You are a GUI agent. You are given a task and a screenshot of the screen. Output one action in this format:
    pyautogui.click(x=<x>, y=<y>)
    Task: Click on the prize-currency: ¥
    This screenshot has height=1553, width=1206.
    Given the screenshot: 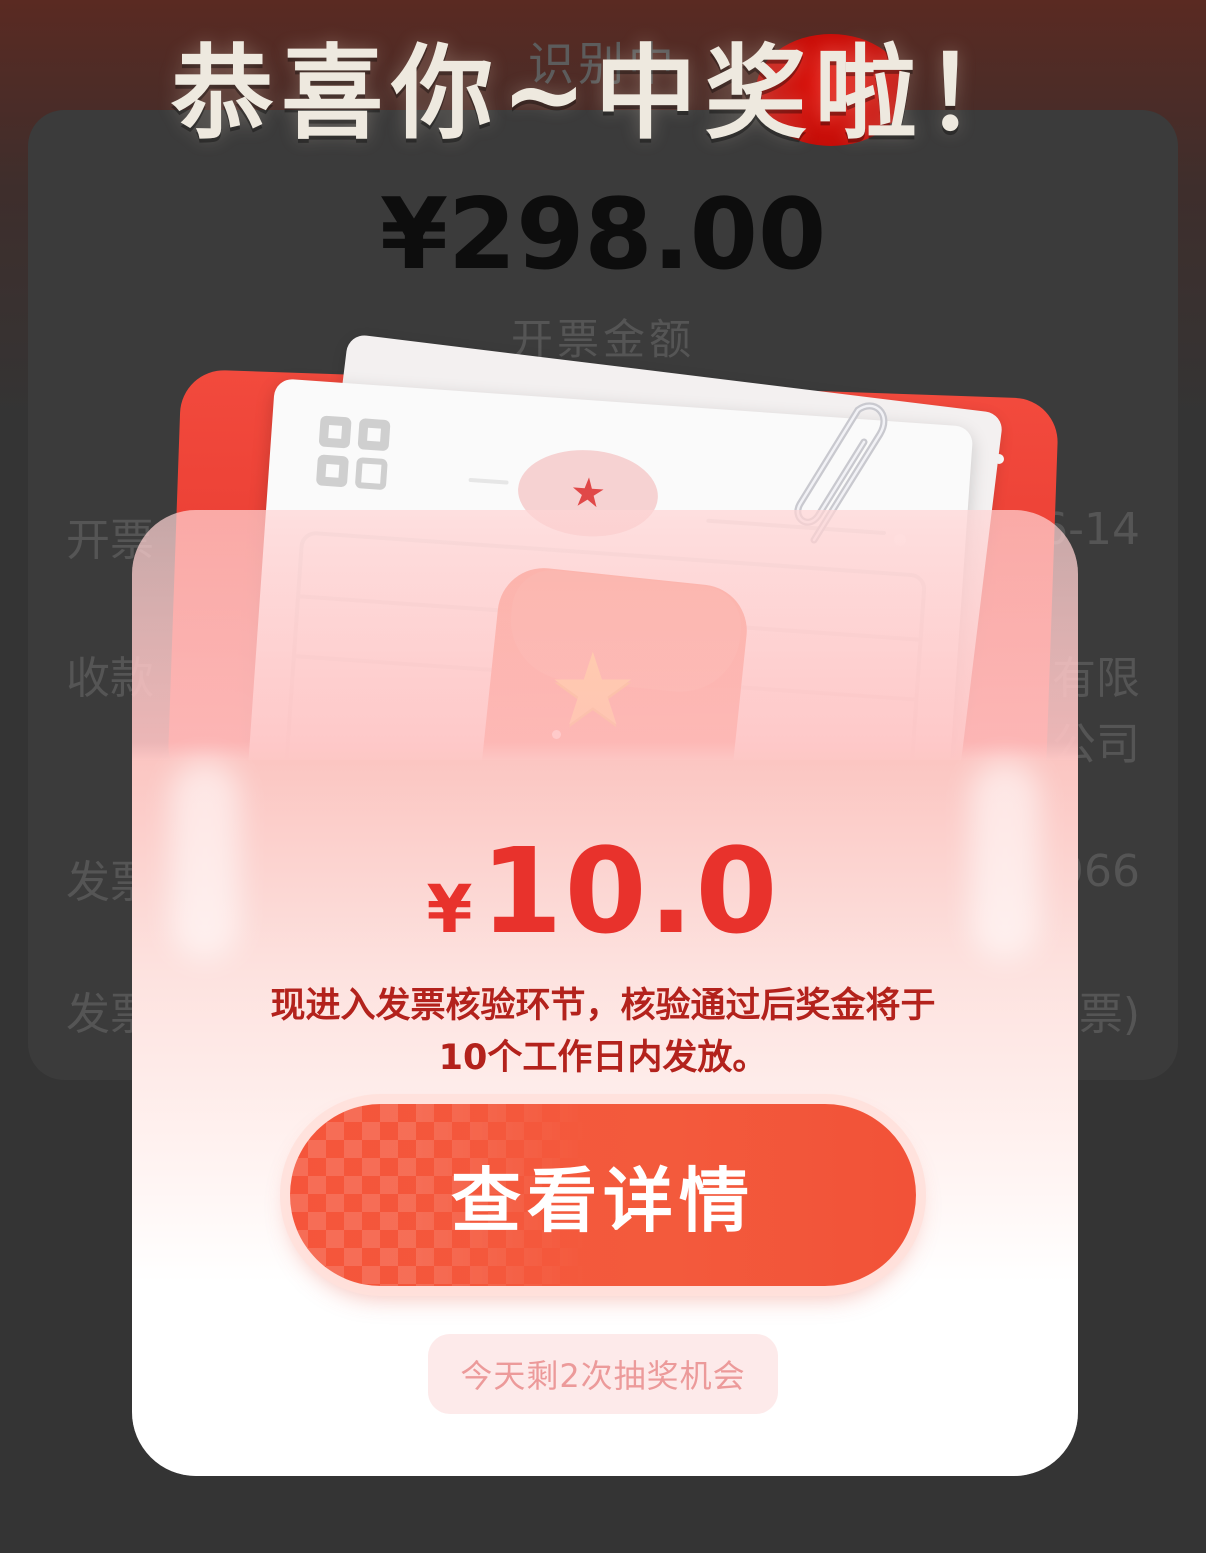 What is the action you would take?
    pyautogui.click(x=449, y=909)
    